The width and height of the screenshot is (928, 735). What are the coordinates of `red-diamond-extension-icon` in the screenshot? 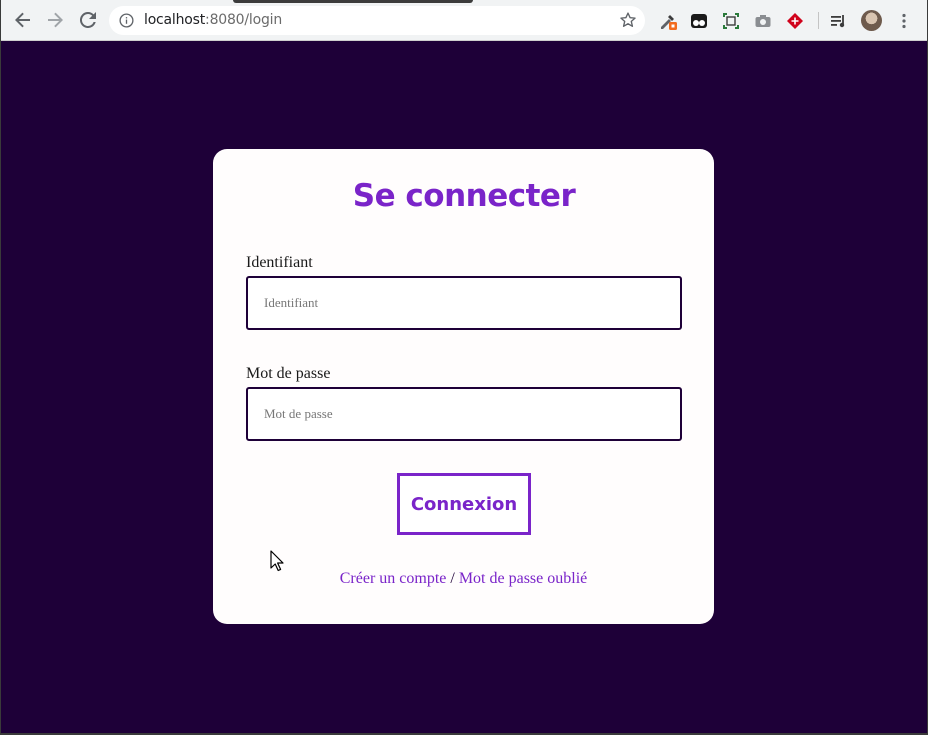 It's located at (795, 21).